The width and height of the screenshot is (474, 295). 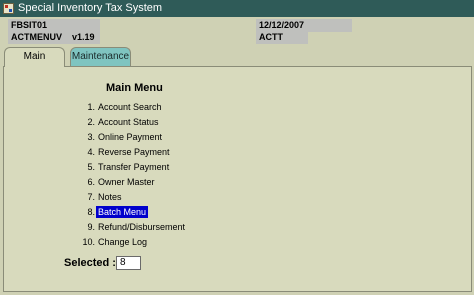 What do you see at coordinates (90, 8) in the screenshot?
I see `window-title: Special Inventory Tax System` at bounding box center [90, 8].